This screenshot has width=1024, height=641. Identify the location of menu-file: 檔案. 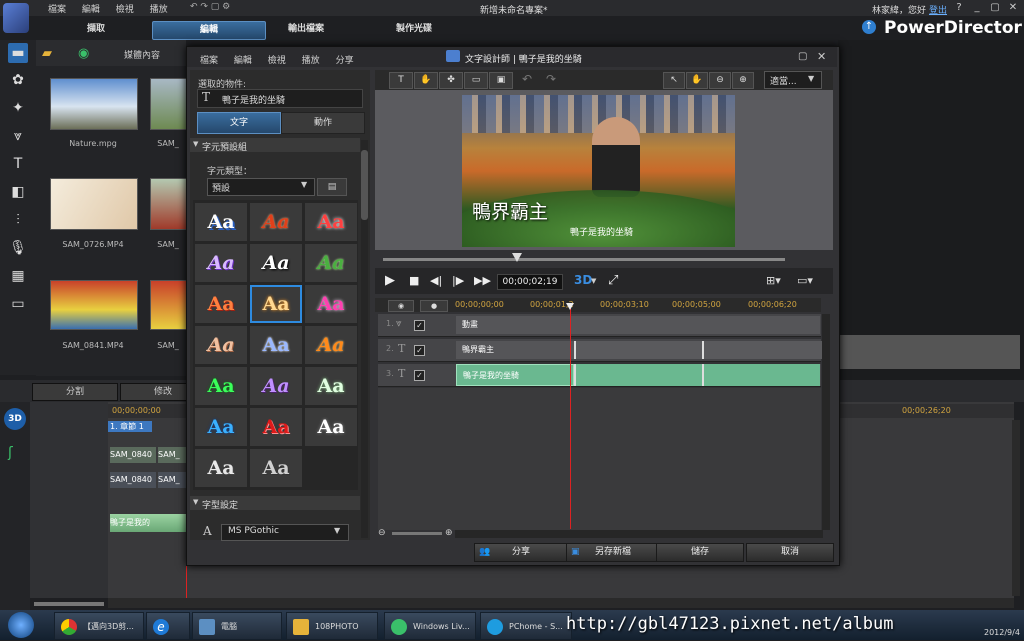
(57, 10).